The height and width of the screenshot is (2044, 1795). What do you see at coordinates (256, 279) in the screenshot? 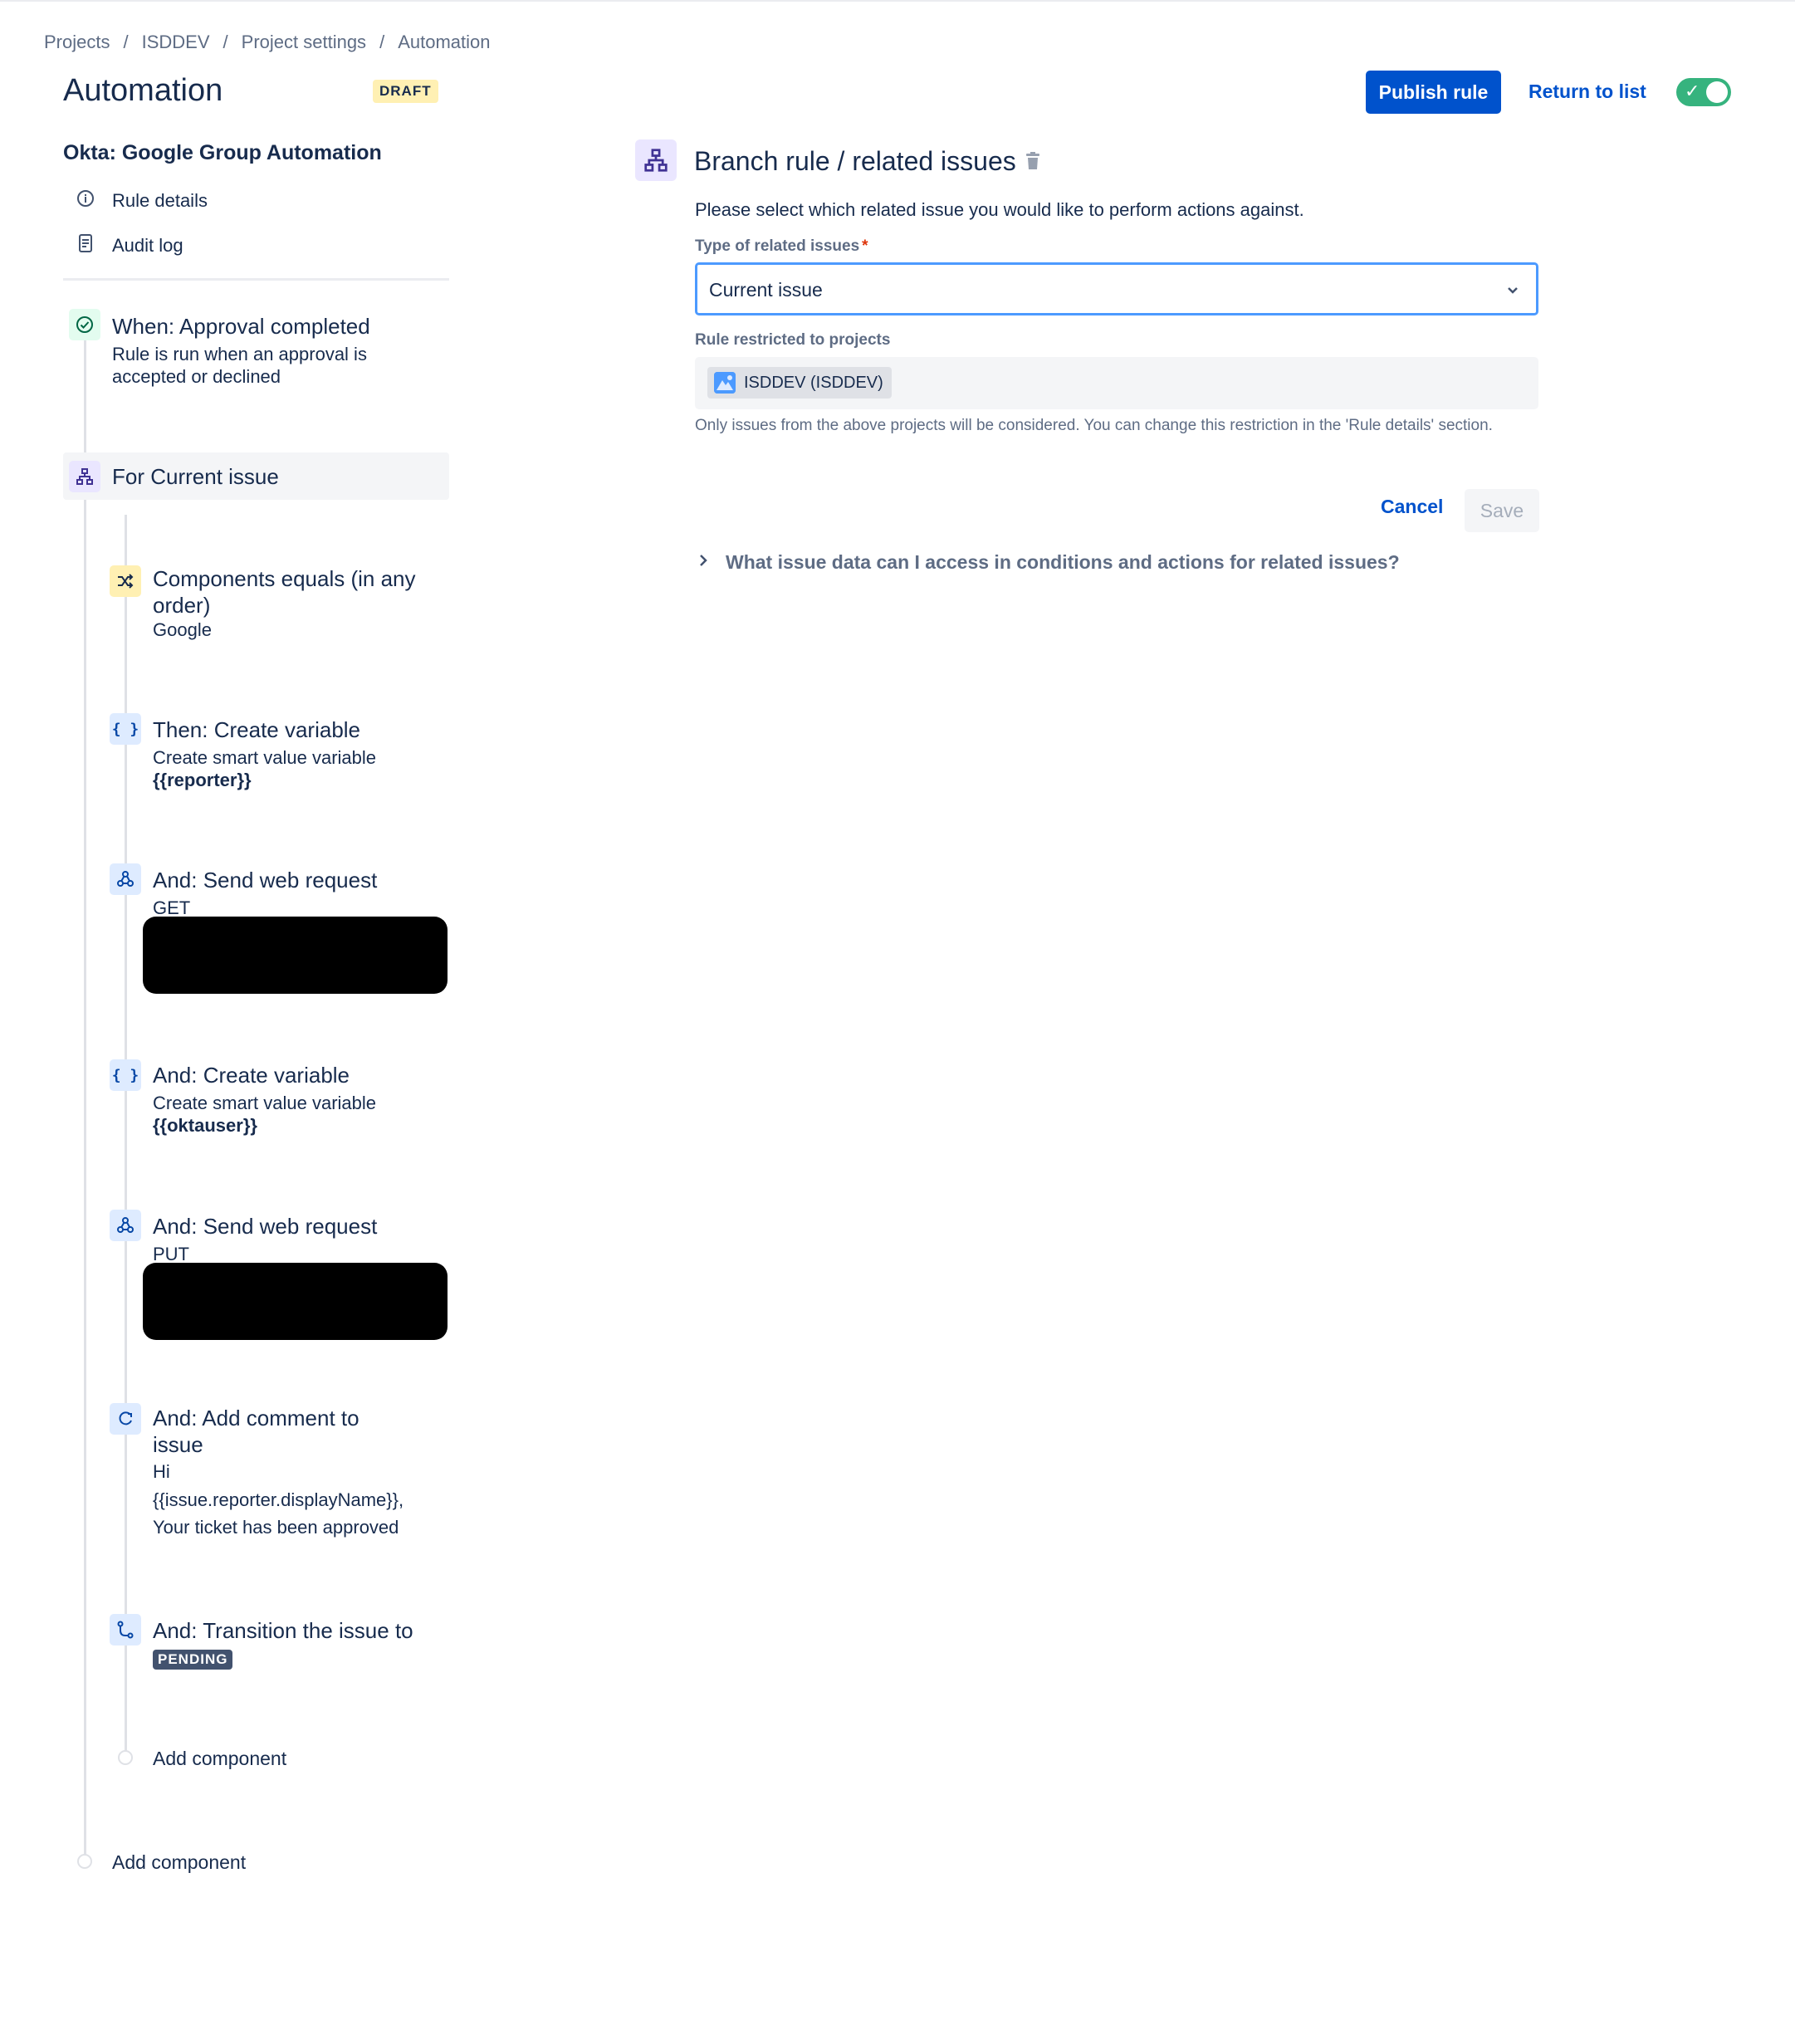
I see `sidebar-divider` at bounding box center [256, 279].